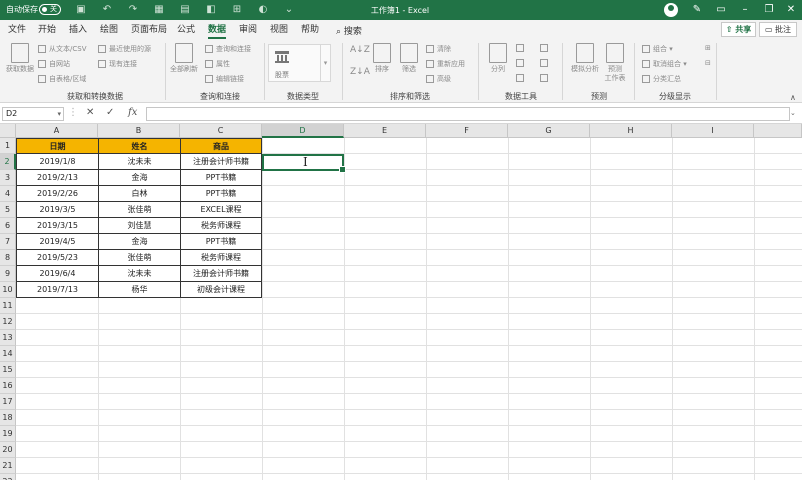  Describe the element at coordinates (211, 10) in the screenshot. I see `qat-icon-3: ◧` at that location.